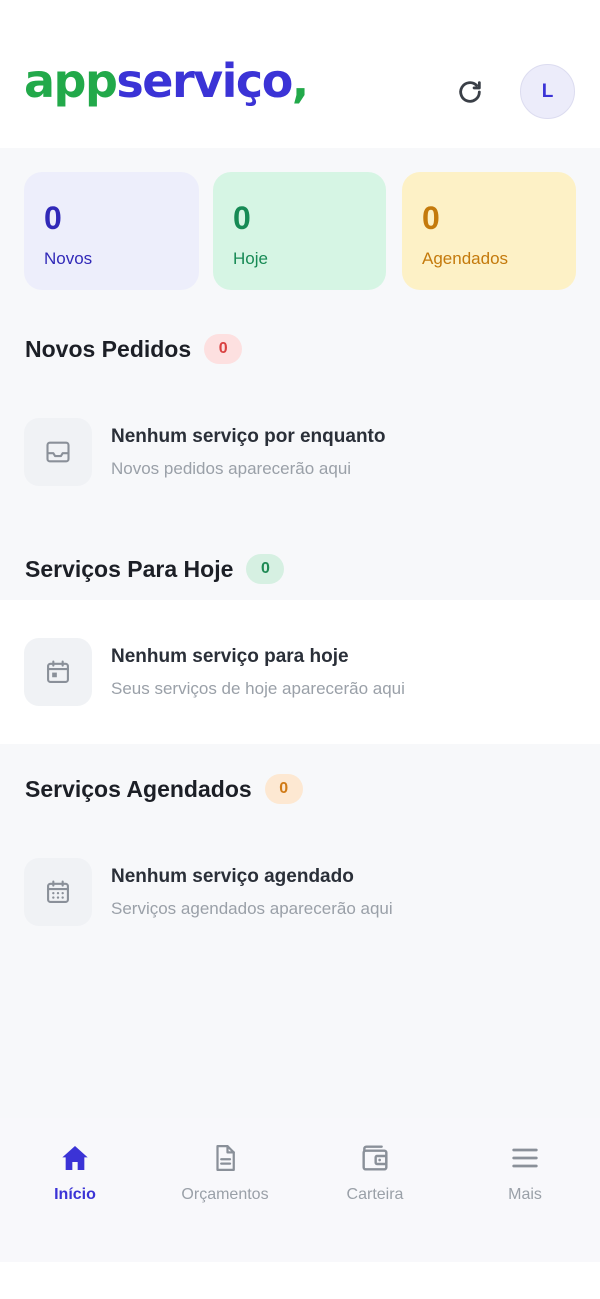 Image resolution: width=600 pixels, height=1299 pixels. I want to click on stat-card-novos: 0 Novos, so click(111, 231).